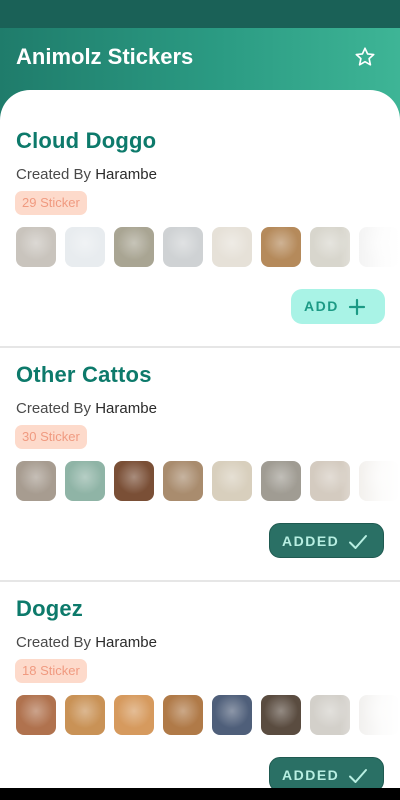  Describe the element at coordinates (51, 437) in the screenshot. I see `sticker-count-badge: 30 Sticker` at that location.